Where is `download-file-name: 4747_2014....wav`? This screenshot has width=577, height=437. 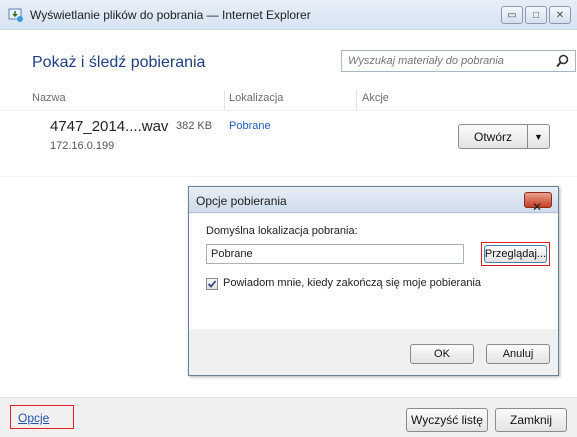 download-file-name: 4747_2014....wav is located at coordinates (109, 126).